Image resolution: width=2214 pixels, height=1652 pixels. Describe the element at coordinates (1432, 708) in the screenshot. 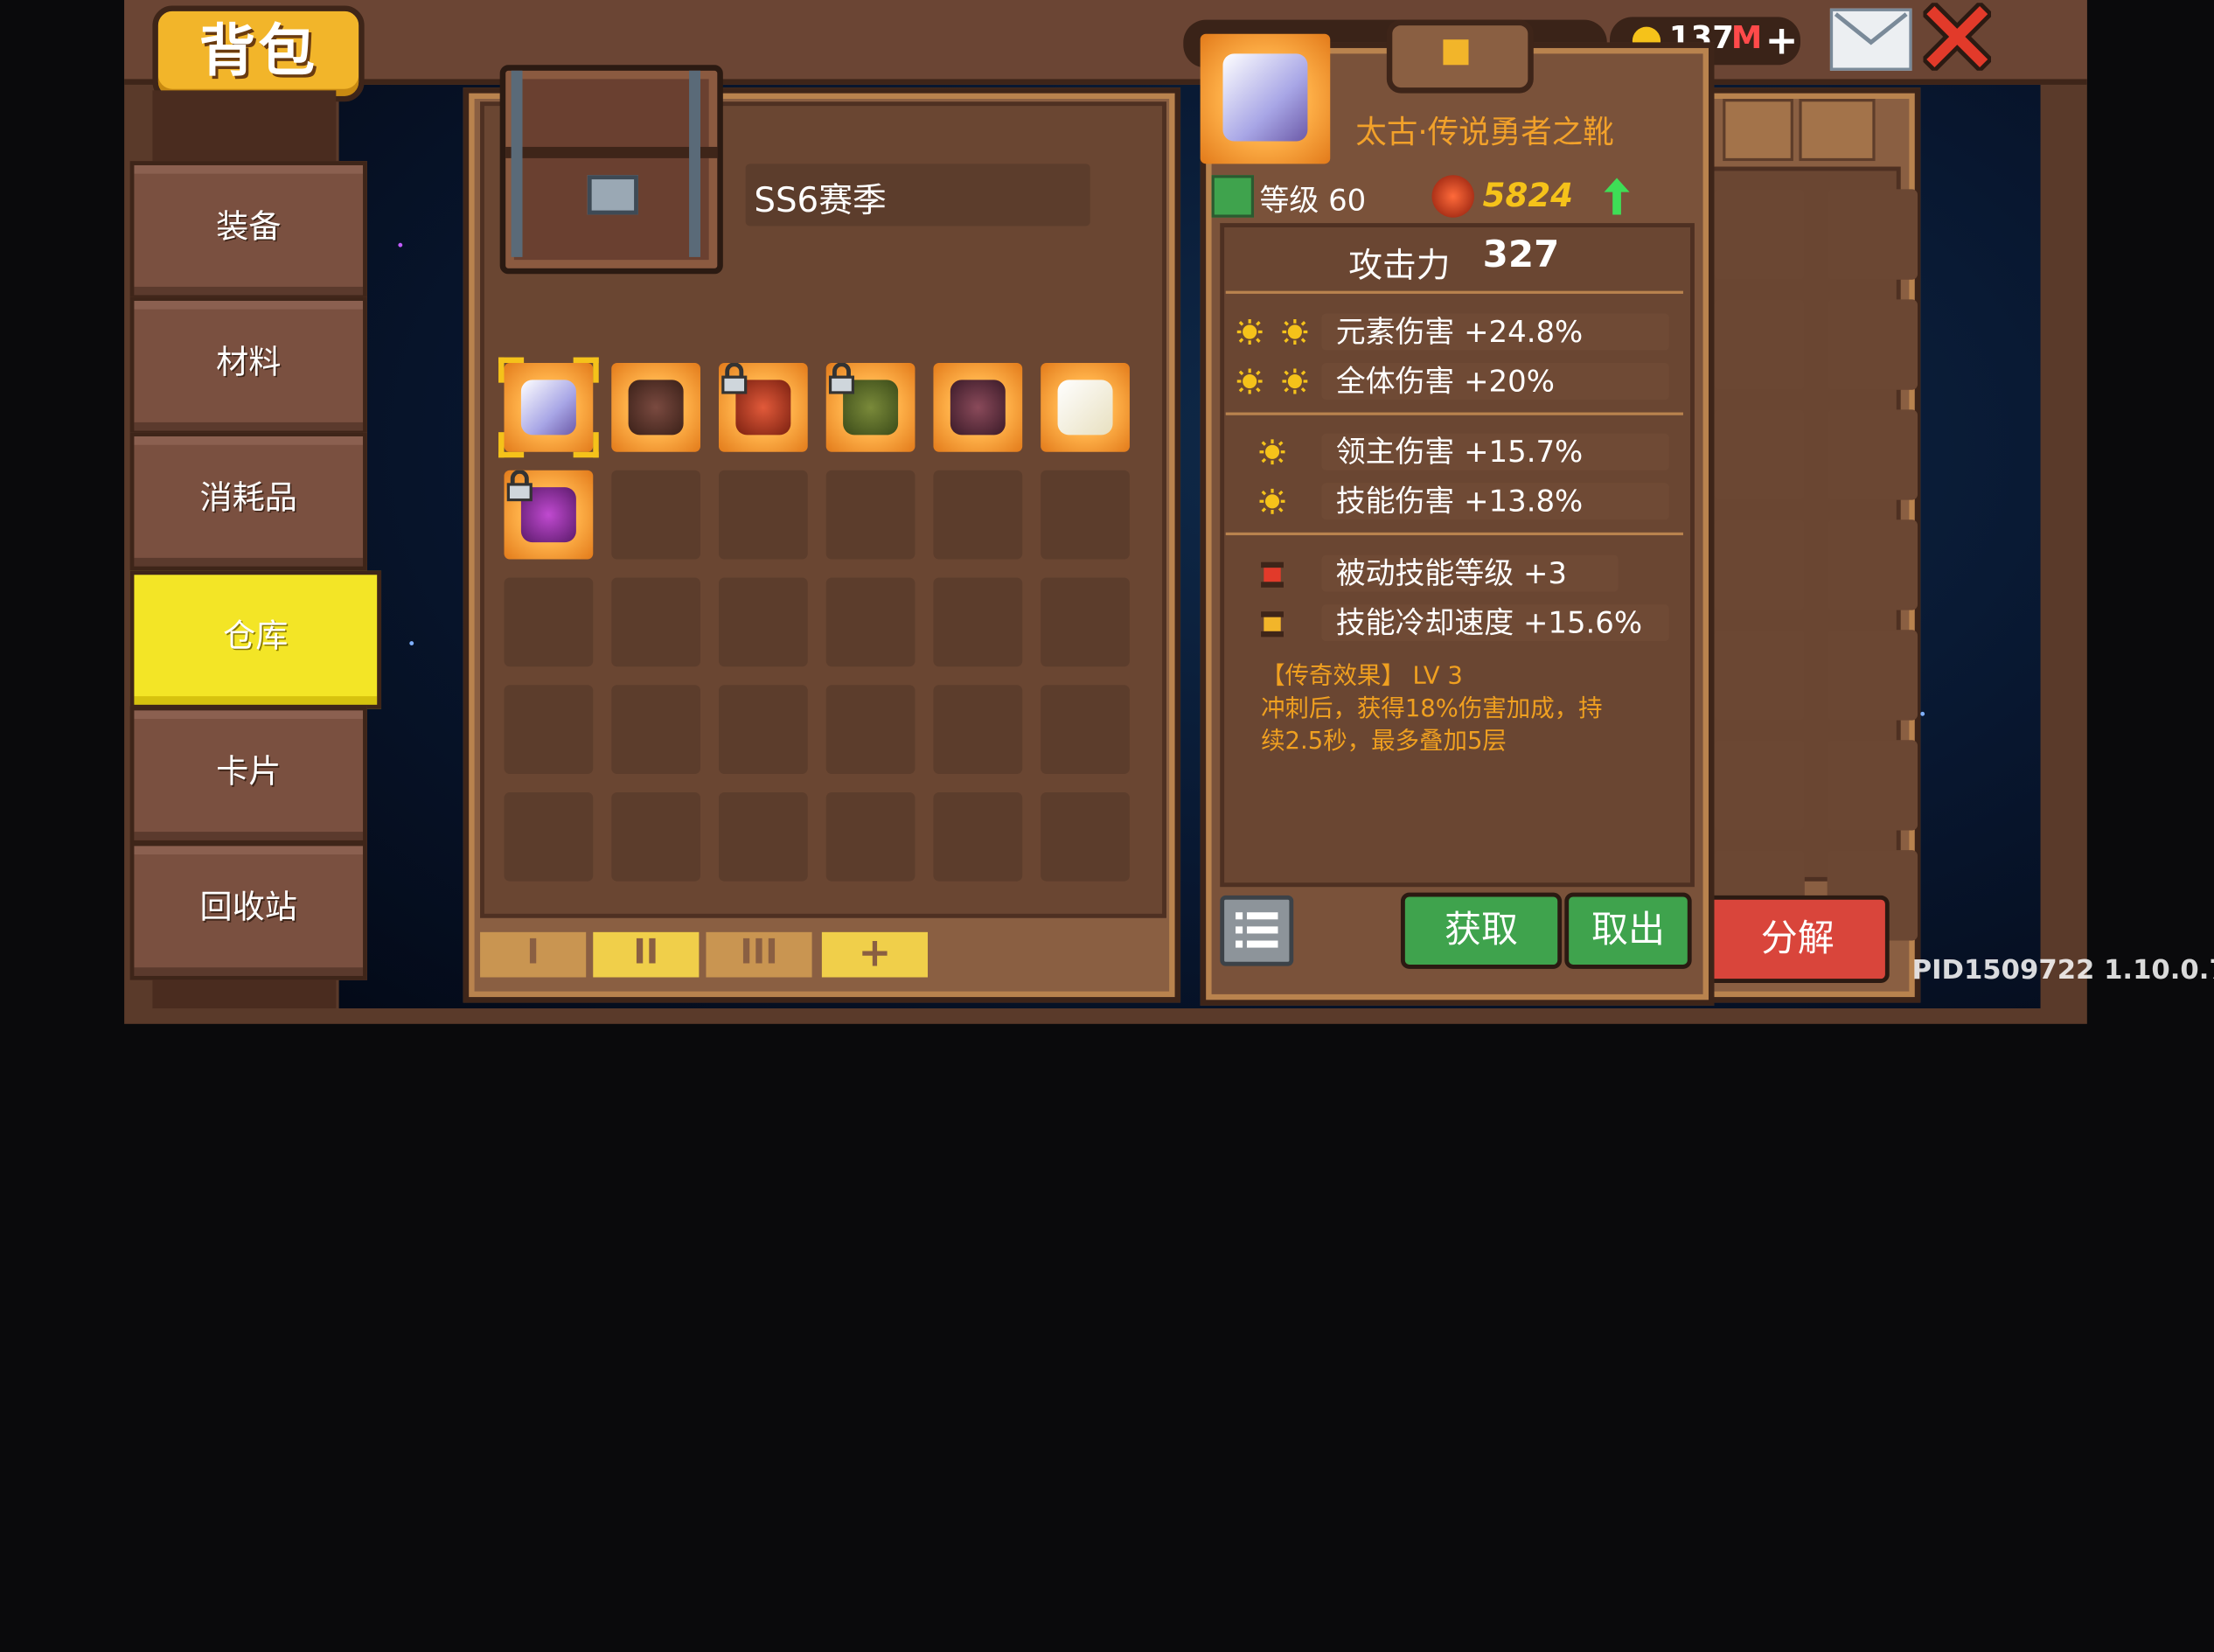

I see `legend-line: 冲刺后，获得18%伤害加成，持` at that location.